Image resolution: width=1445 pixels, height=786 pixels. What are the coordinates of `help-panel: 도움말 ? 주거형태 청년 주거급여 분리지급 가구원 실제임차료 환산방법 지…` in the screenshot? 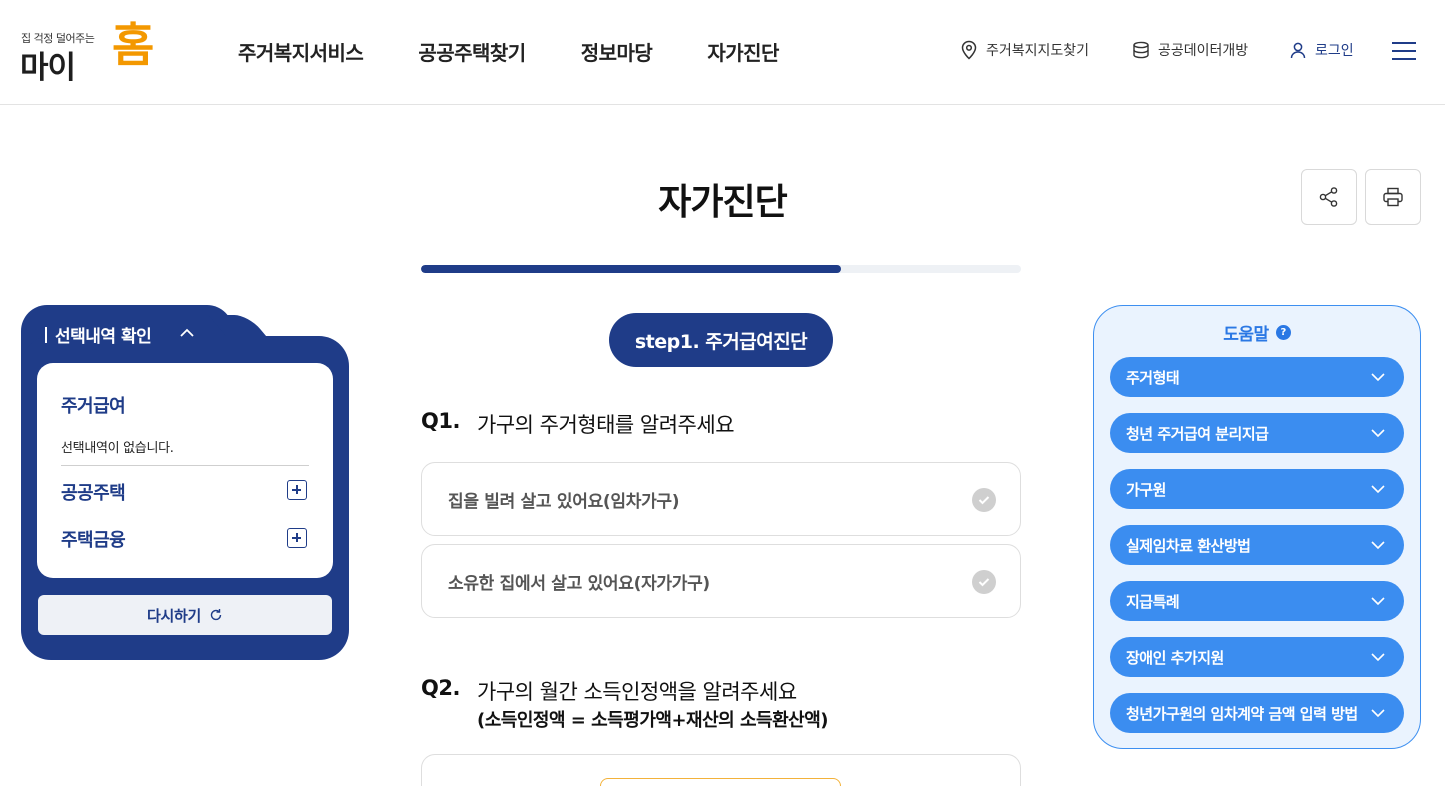 It's located at (1257, 527).